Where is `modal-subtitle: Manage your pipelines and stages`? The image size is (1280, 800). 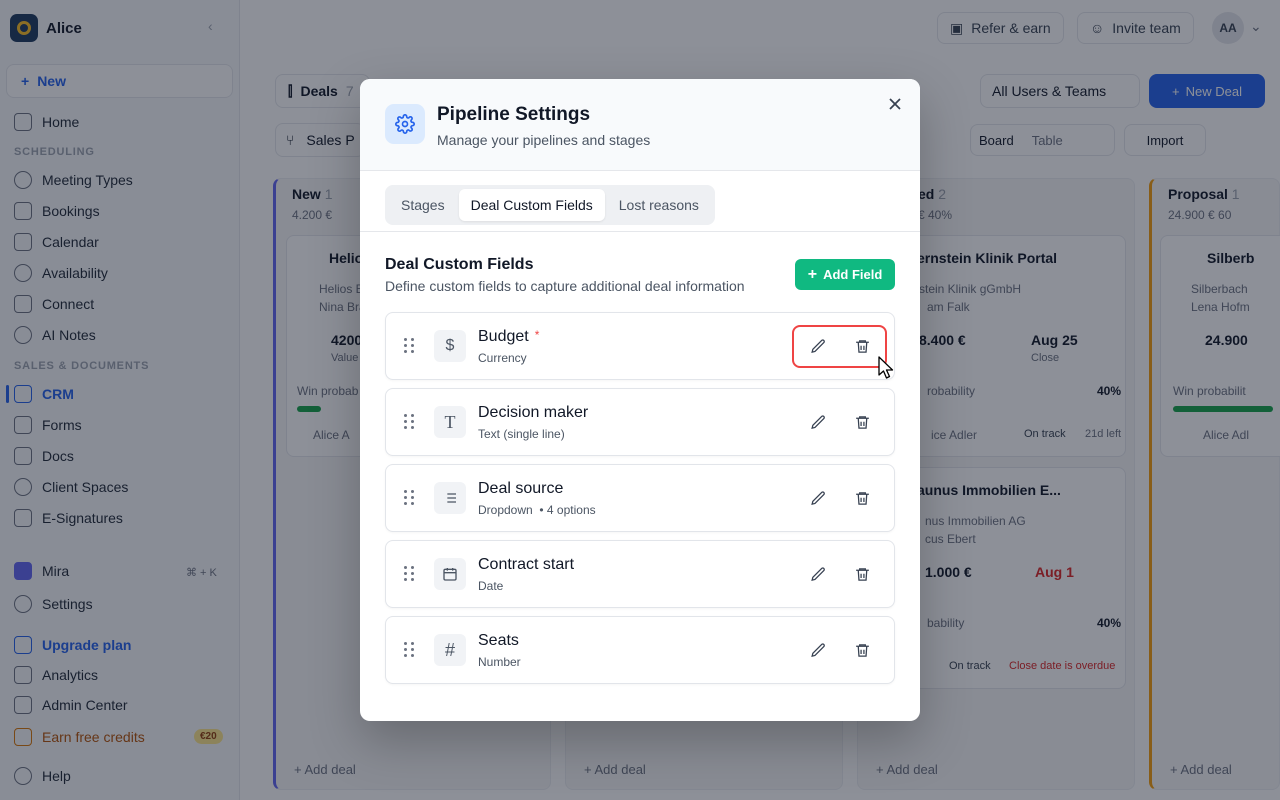 modal-subtitle: Manage your pipelines and stages is located at coordinates (544, 140).